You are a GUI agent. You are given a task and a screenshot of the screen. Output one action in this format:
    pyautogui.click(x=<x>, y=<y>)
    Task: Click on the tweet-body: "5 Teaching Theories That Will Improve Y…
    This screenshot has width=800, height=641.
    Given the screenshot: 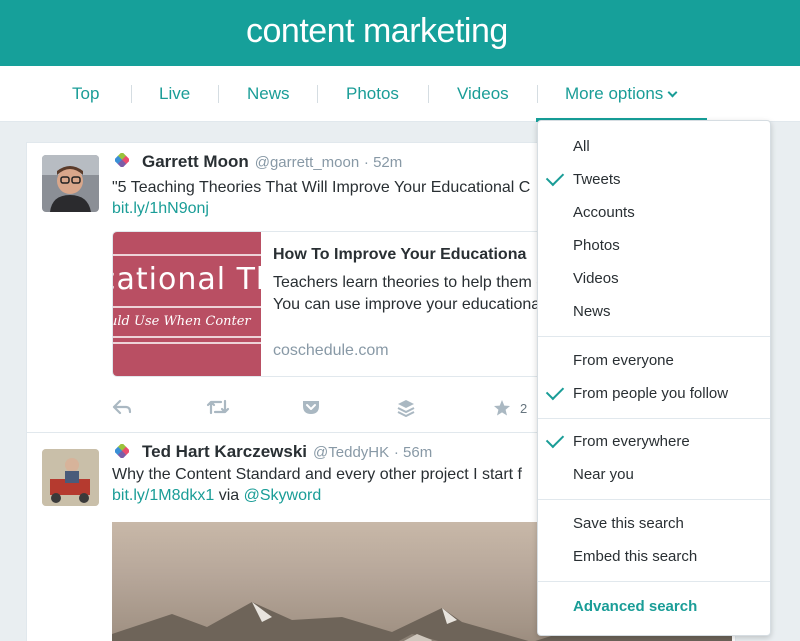 What is the action you would take?
    pyautogui.click(x=321, y=187)
    